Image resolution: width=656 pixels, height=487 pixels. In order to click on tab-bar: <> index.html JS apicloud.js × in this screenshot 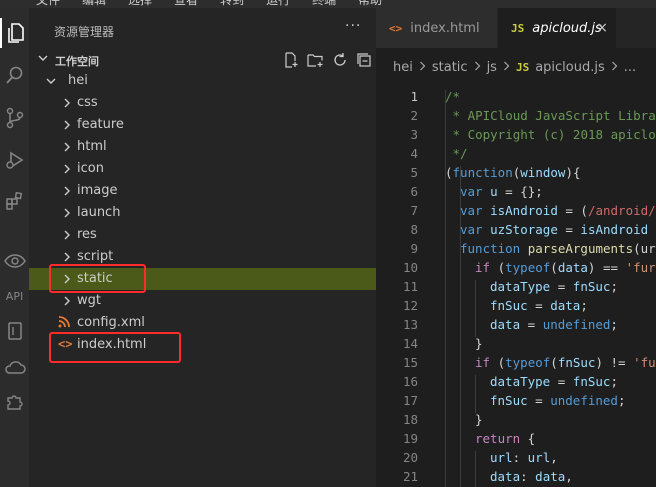, I will do `click(516, 28)`.